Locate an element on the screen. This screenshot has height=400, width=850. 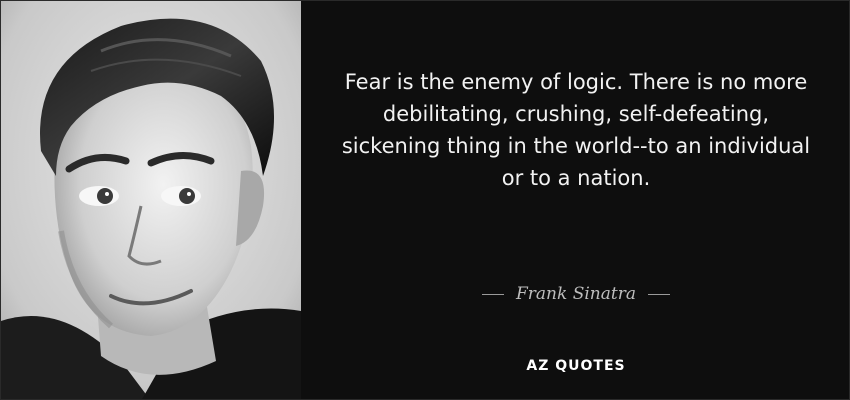
brand-logo: AZ QUOTES is located at coordinates (575, 366).